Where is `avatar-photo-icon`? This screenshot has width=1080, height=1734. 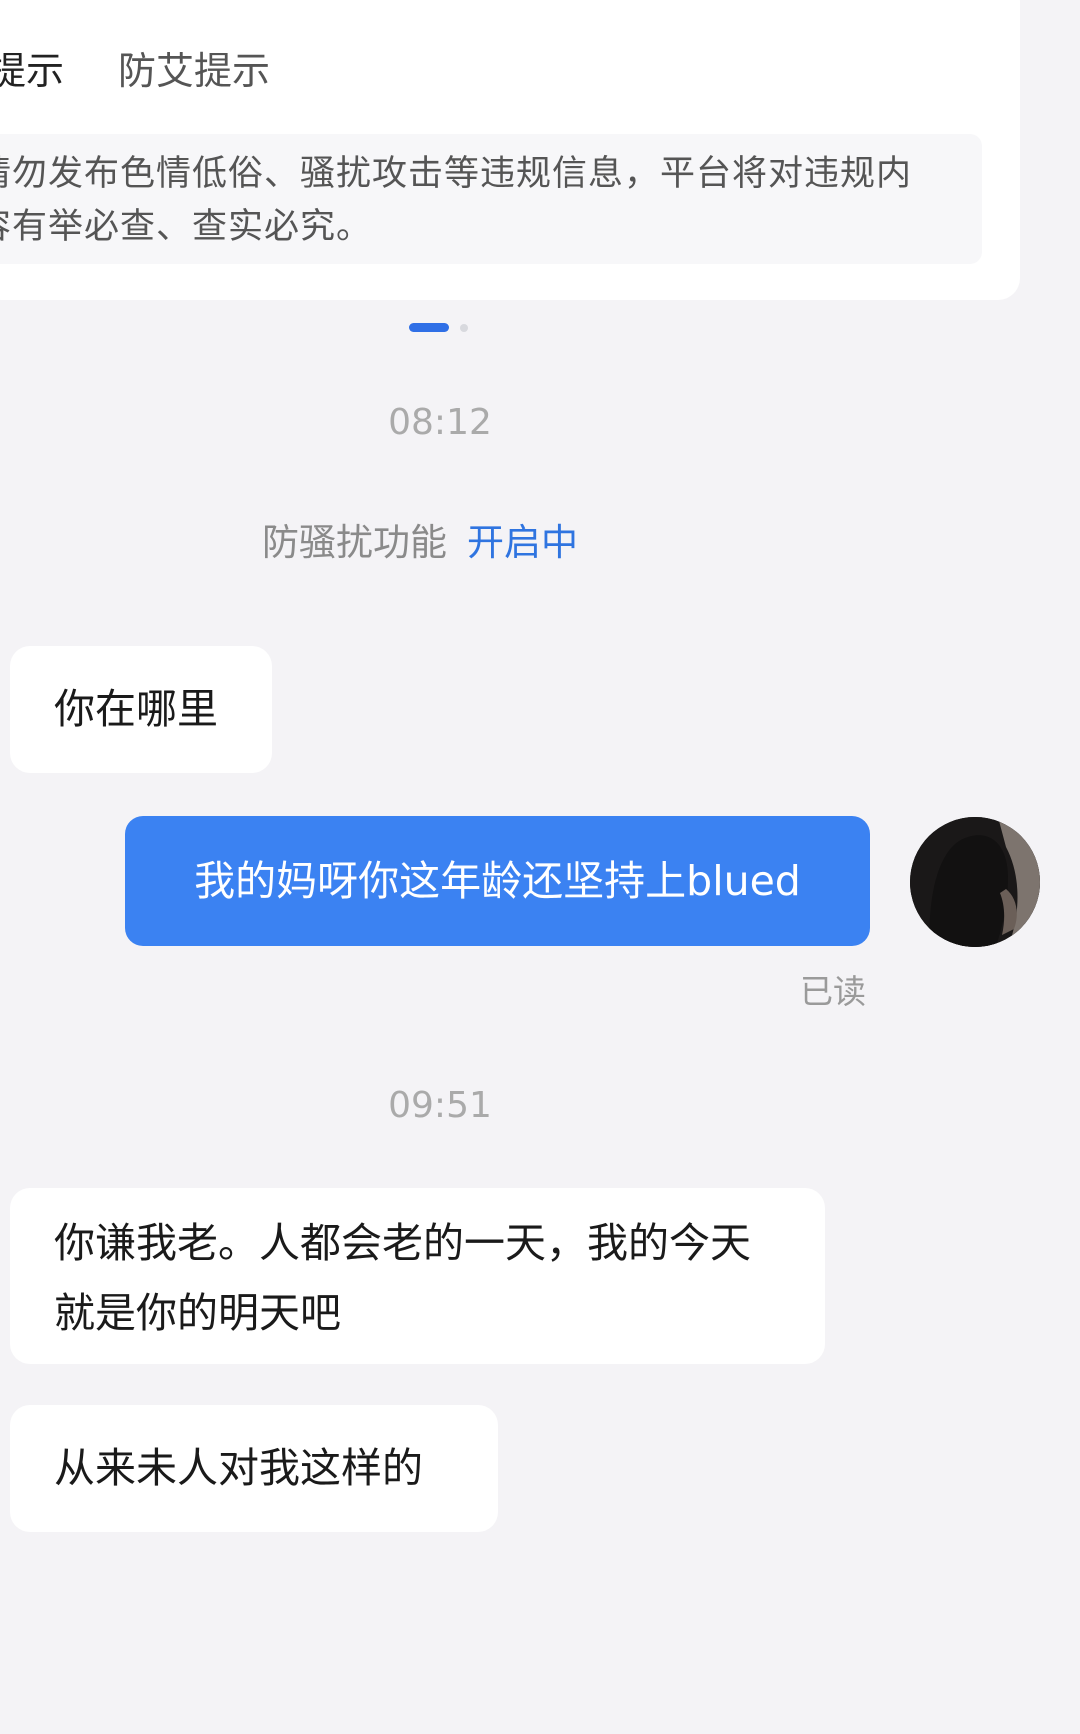
avatar-photo-icon is located at coordinates (975, 882).